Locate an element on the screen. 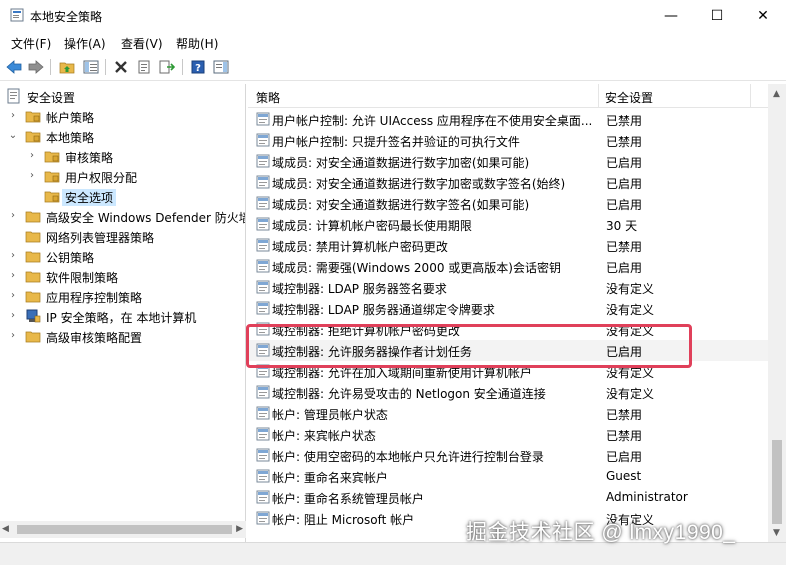  tree-item-local-policies: ⌄ 本地策略 is located at coordinates (122, 136).